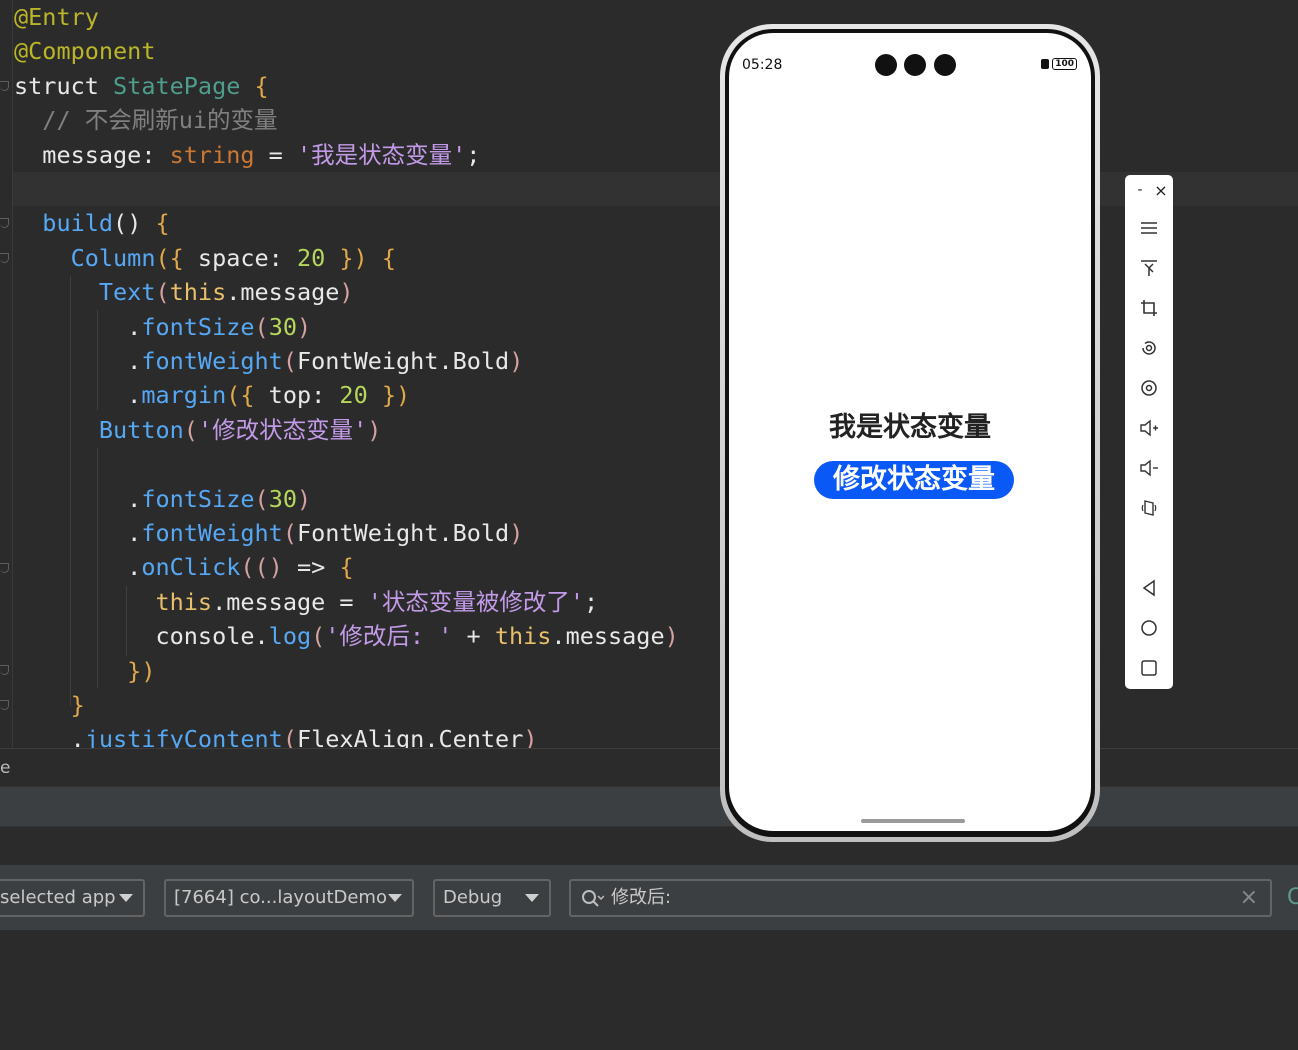 The width and height of the screenshot is (1298, 1050). I want to click on code-token: }), so click(346, 257).